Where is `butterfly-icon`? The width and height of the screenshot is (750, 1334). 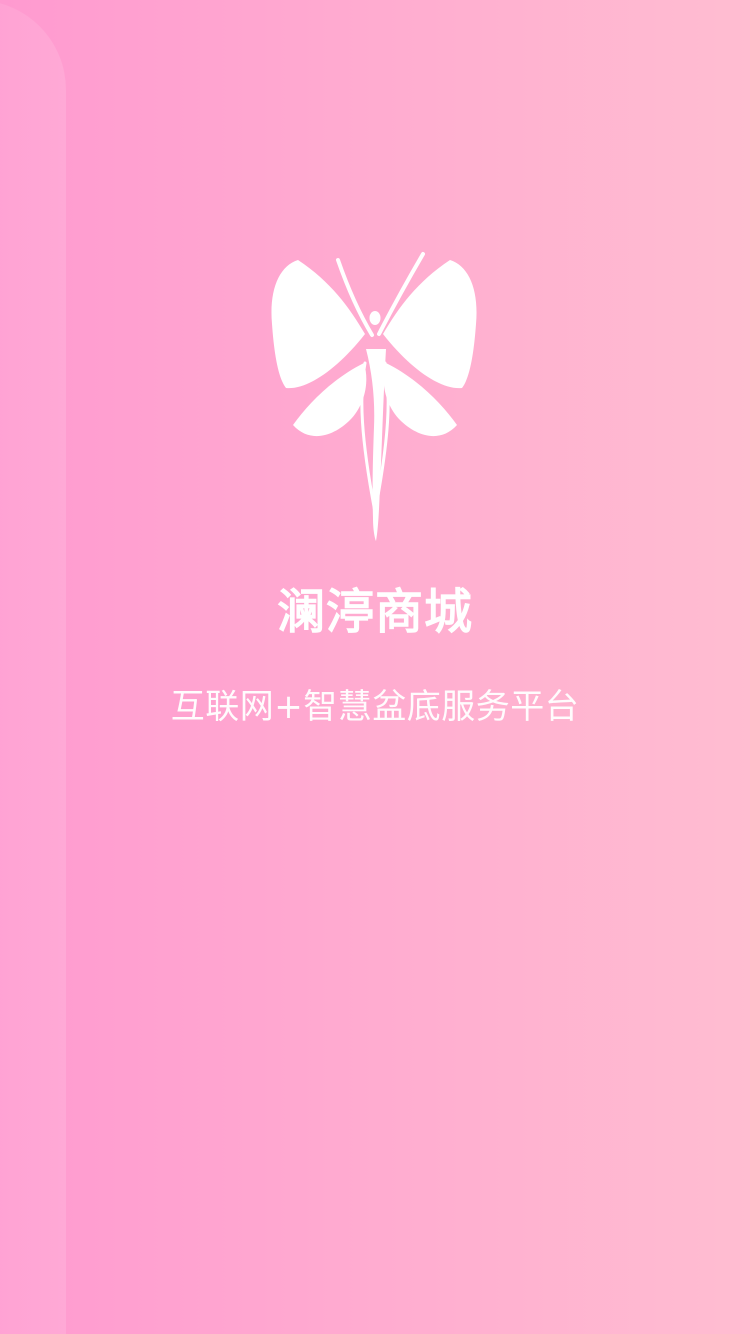 butterfly-icon is located at coordinates (374, 396).